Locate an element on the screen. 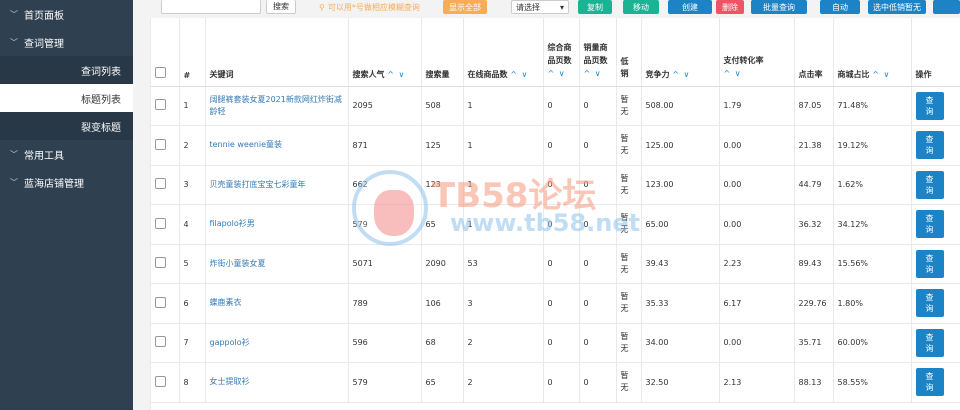  sidebar-item-keyword-list: 查词列表 is located at coordinates (66, 70).